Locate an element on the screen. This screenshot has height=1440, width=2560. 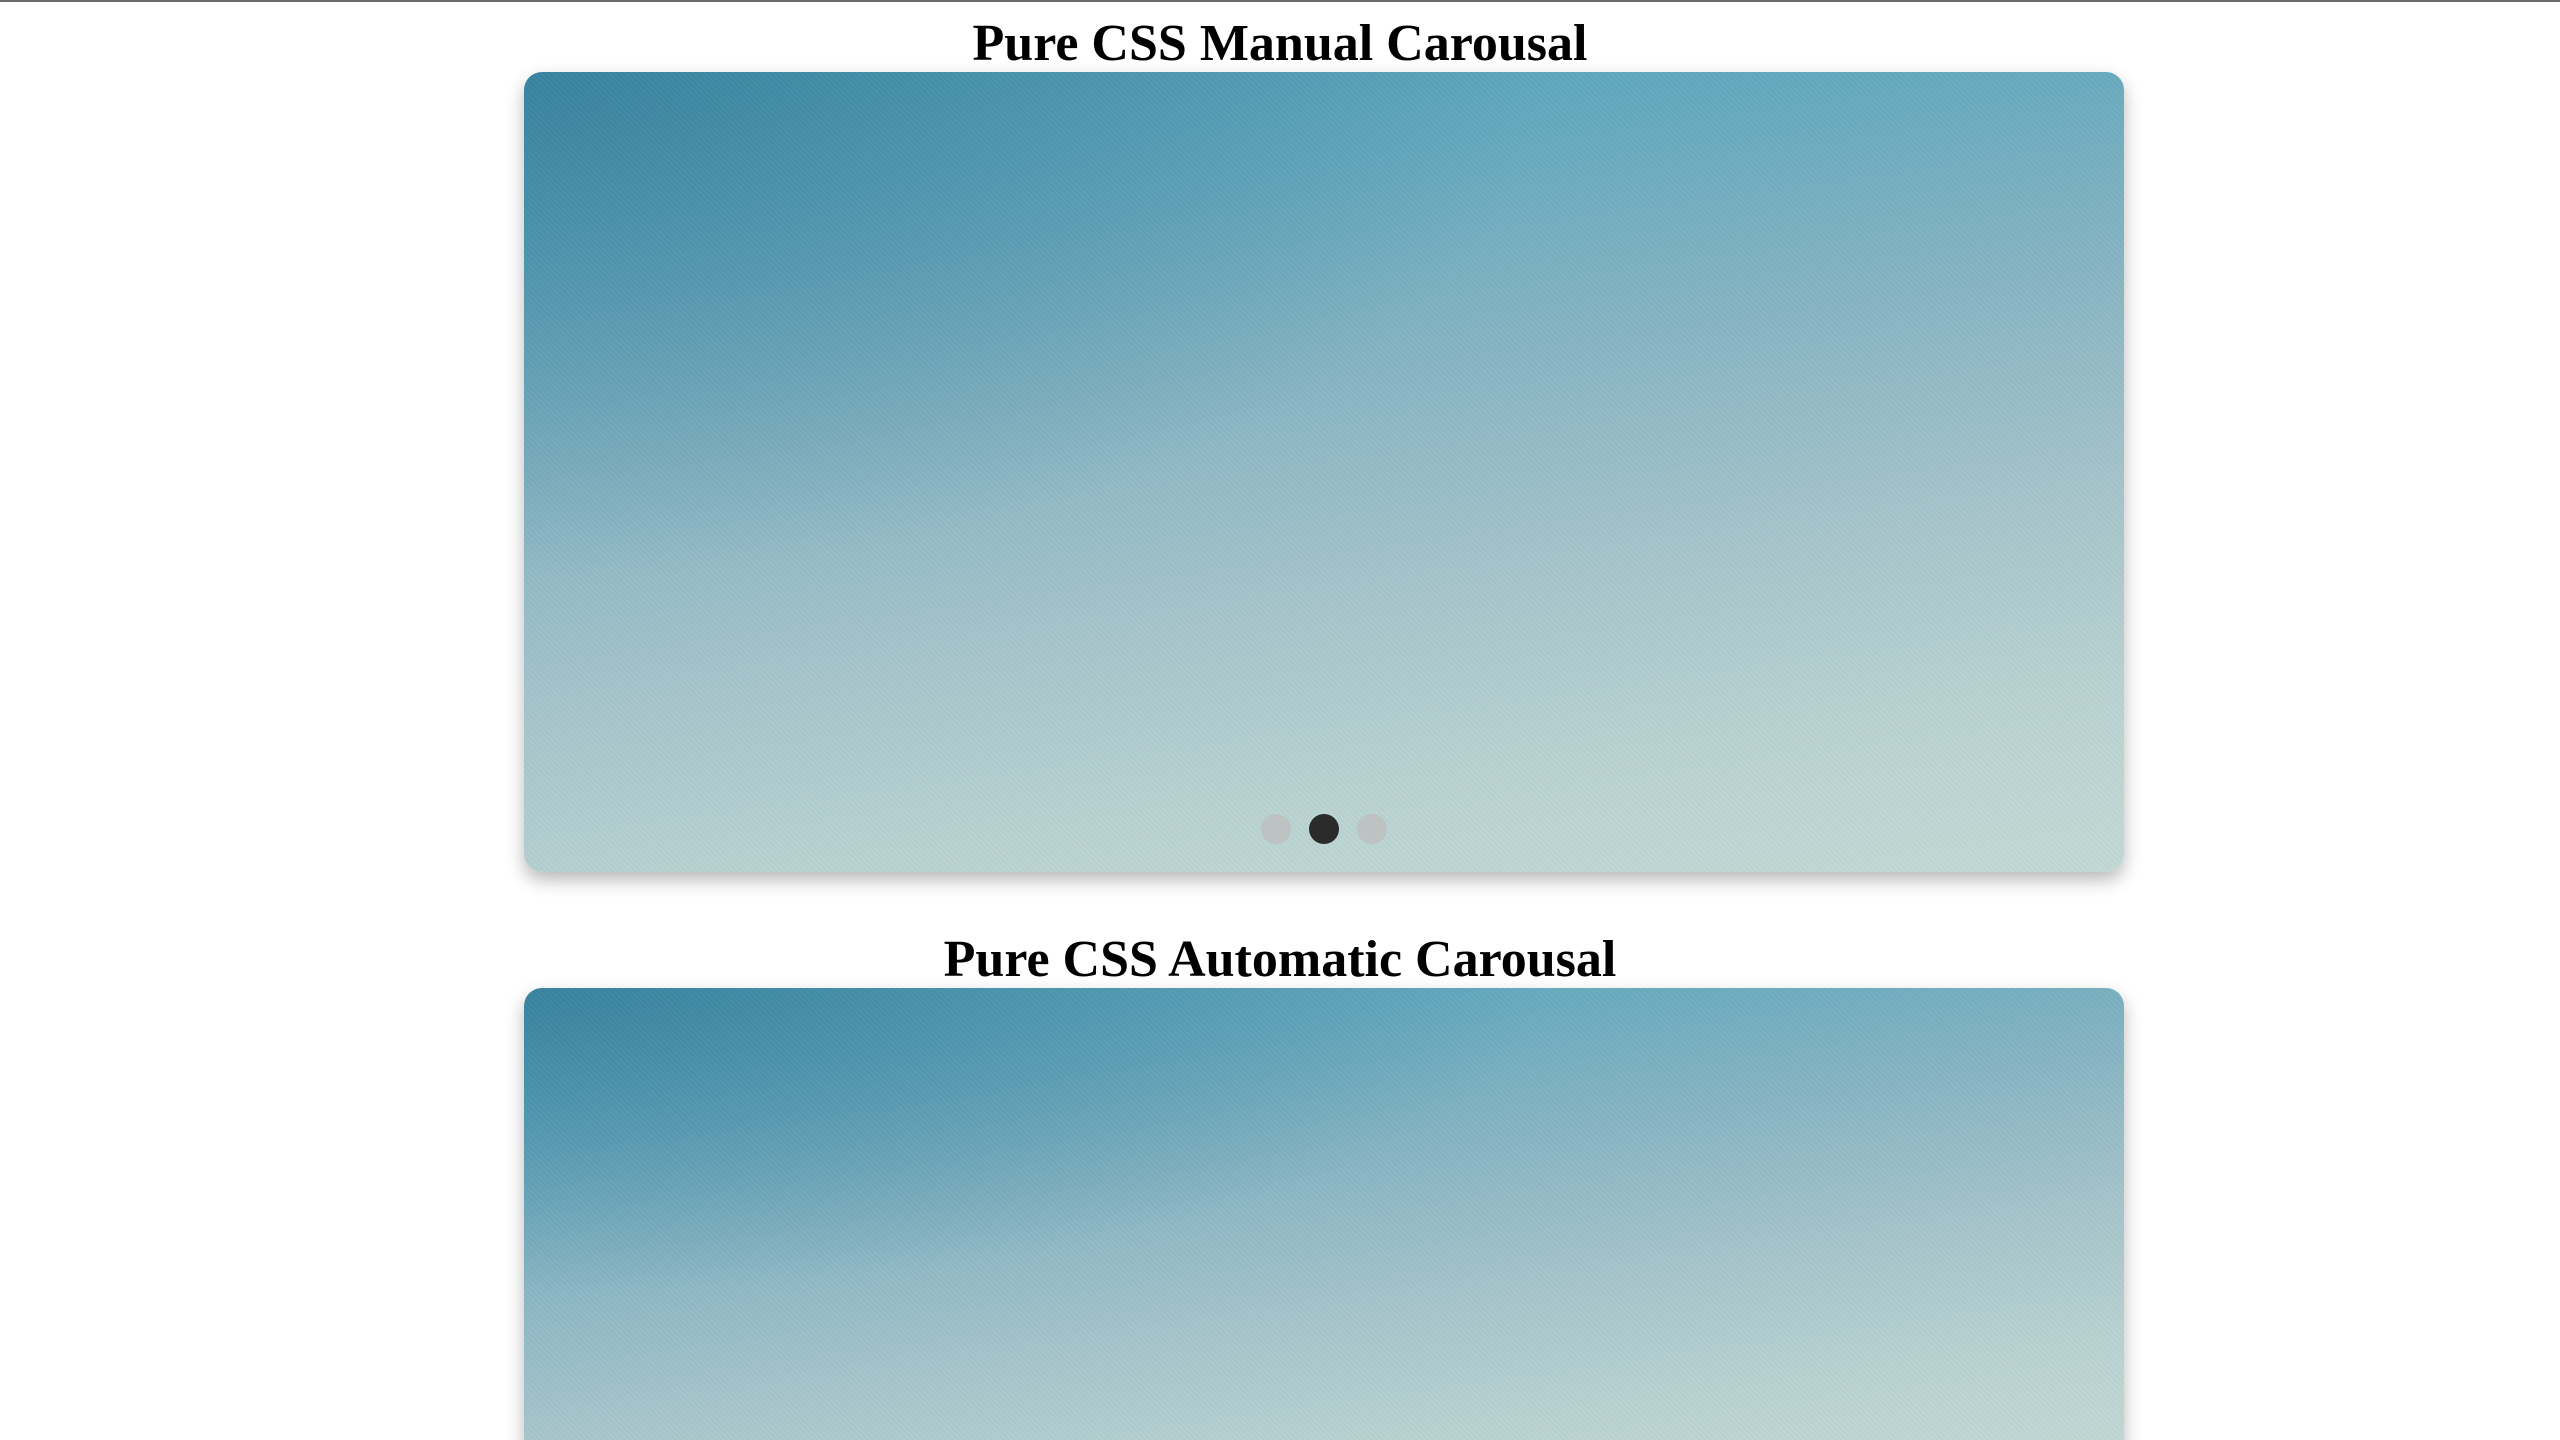
automatic-carousel-title: Pure CSS Automatic Carousal is located at coordinates (1280, 959).